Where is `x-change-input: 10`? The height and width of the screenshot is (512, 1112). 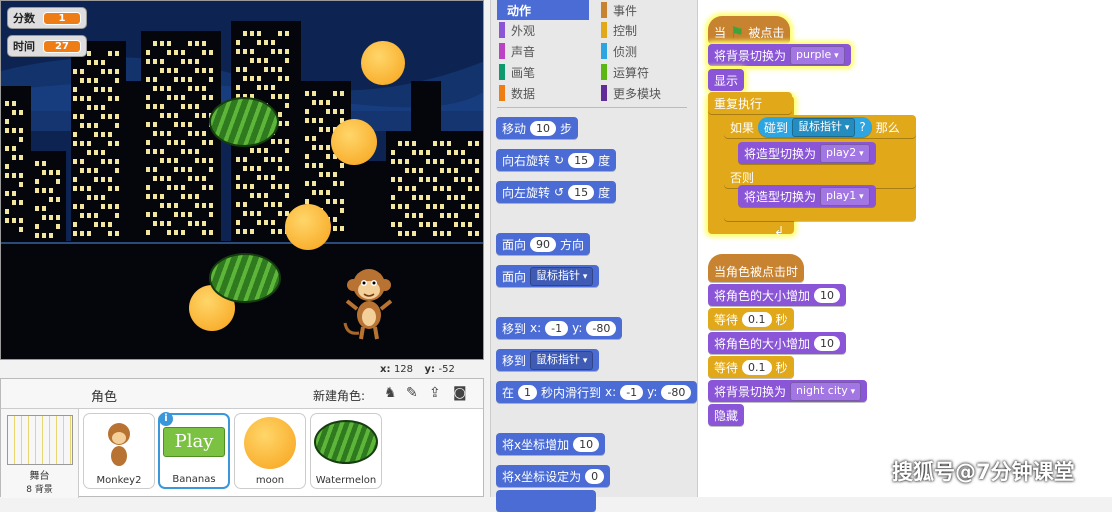
x-change-input: 10 is located at coordinates (586, 444).